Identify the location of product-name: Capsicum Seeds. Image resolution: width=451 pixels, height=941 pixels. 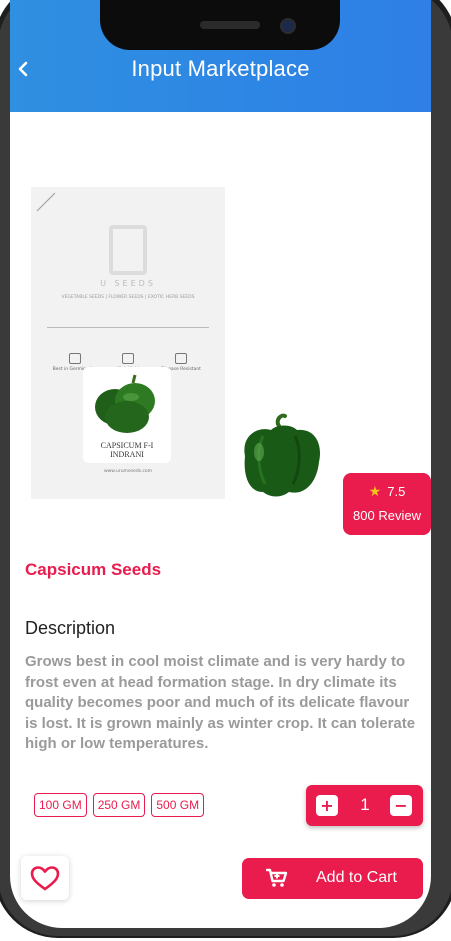
(93, 569).